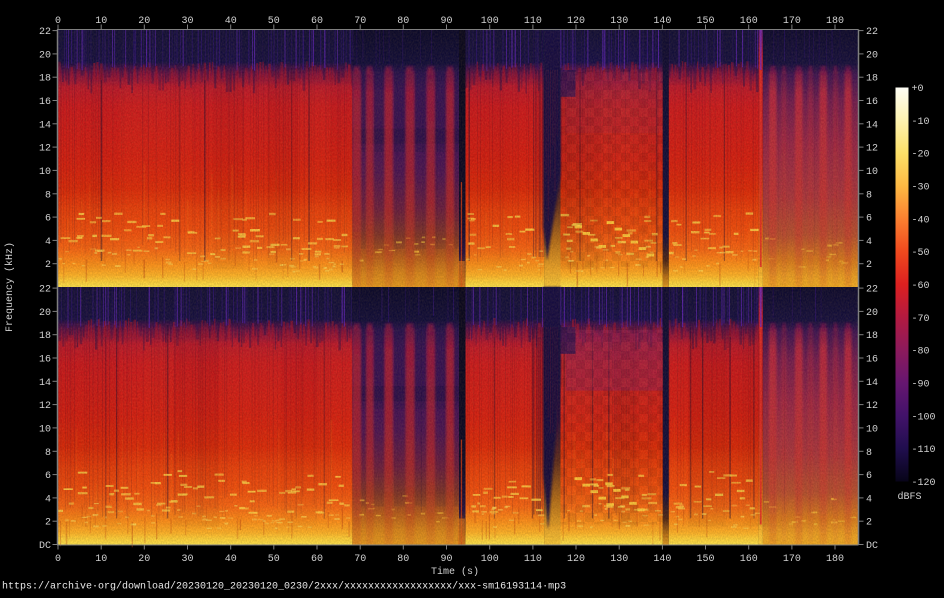 This screenshot has width=944, height=598. What do you see at coordinates (921, 188) in the screenshot?
I see `svg-text: -30` at bounding box center [921, 188].